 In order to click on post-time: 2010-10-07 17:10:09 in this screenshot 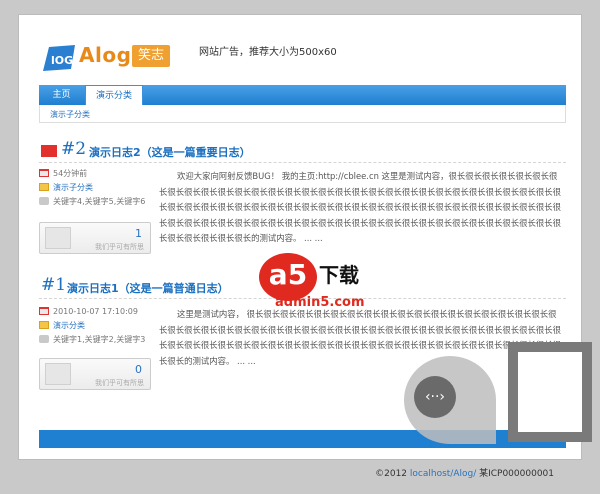, I will do `click(98, 312)`.